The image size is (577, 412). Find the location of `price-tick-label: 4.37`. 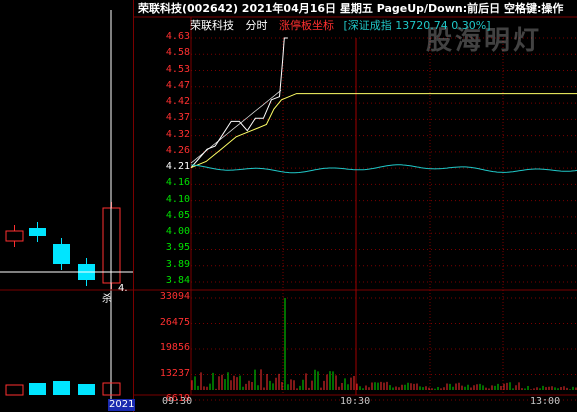

price-tick-label: 4.37 is located at coordinates (177, 118).